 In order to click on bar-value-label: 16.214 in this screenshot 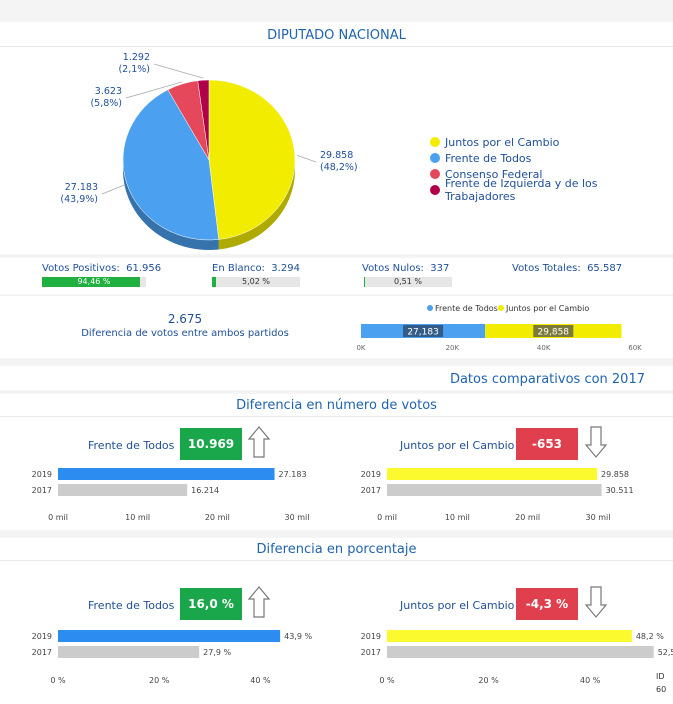, I will do `click(205, 490)`.